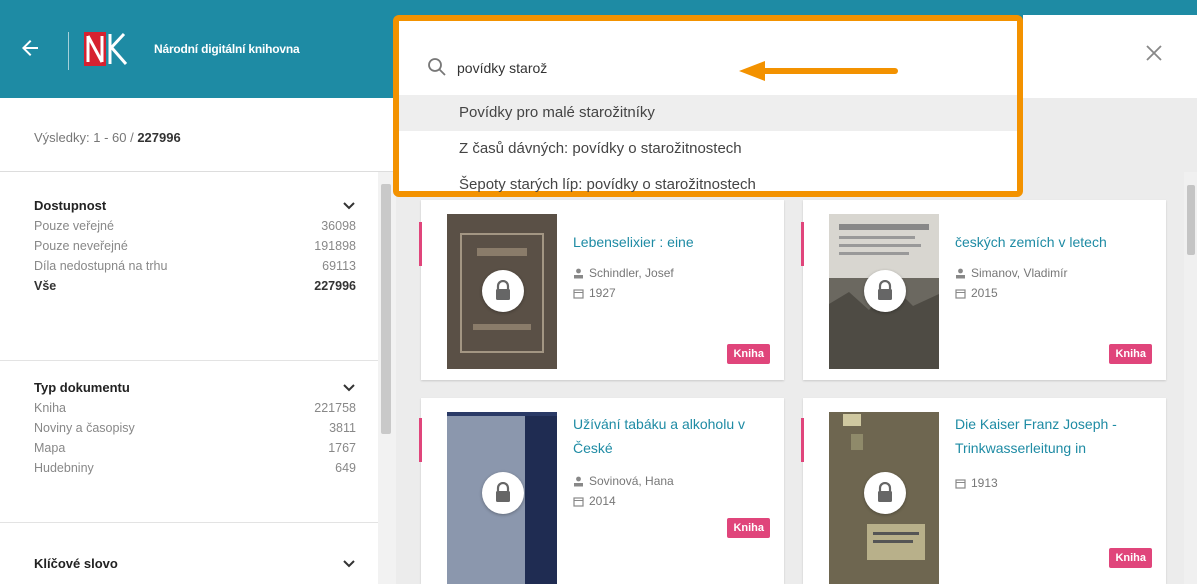  I want to click on results-count: Výsledky: 1 - 60 / 227996, so click(107, 137).